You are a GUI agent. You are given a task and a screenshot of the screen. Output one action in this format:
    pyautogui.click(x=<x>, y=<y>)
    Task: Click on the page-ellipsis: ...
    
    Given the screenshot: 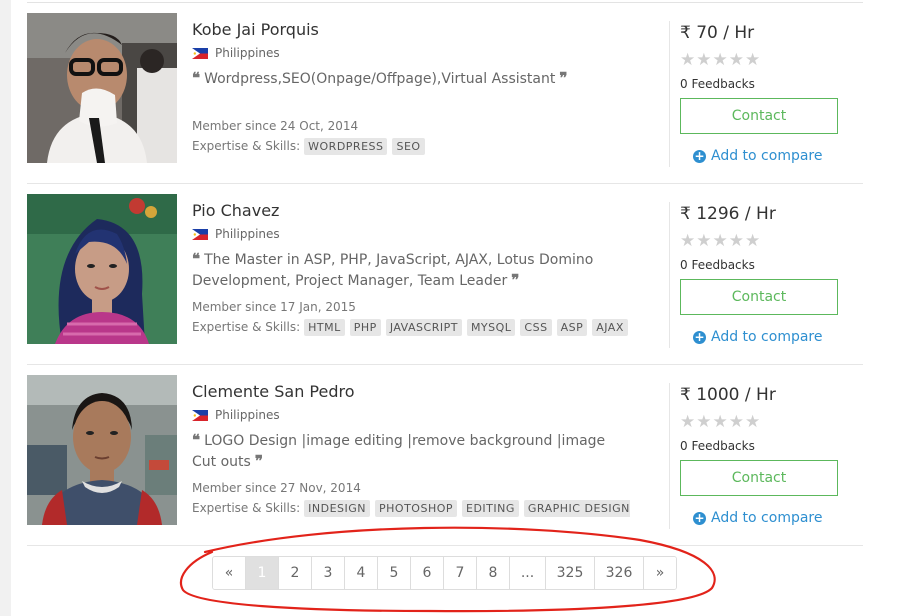 What is the action you would take?
    pyautogui.click(x=528, y=573)
    